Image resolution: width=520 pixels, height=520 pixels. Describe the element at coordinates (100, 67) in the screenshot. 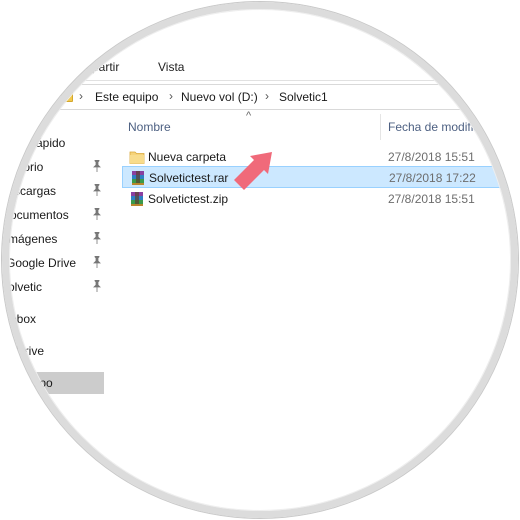

I see `tab-compartir: mpartir` at that location.